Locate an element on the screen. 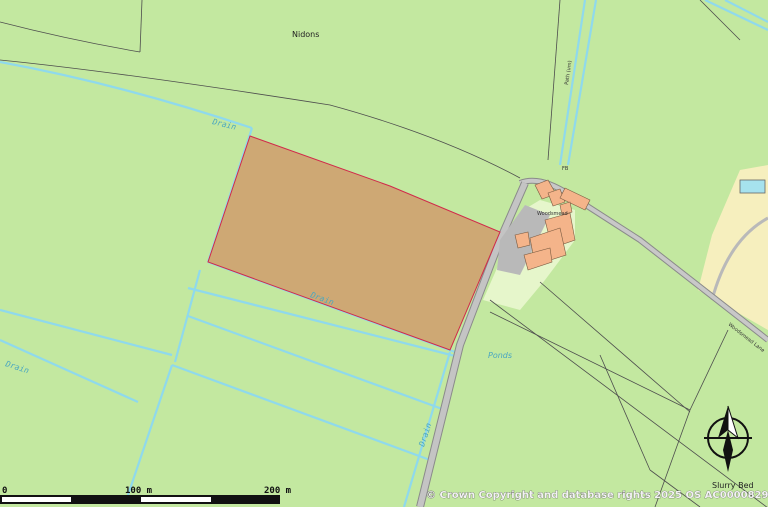 The image size is (768, 507). scale-label-200: 200 m is located at coordinates (278, 491).